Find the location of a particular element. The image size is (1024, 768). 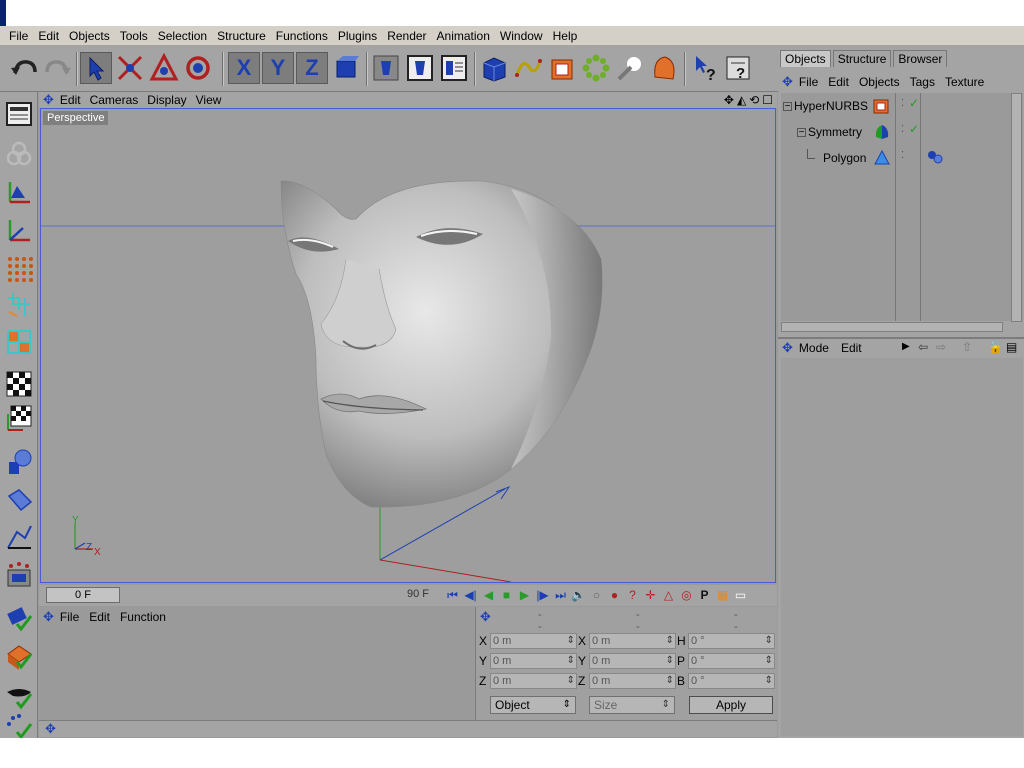

menu-window: Window is located at coordinates (521, 36).